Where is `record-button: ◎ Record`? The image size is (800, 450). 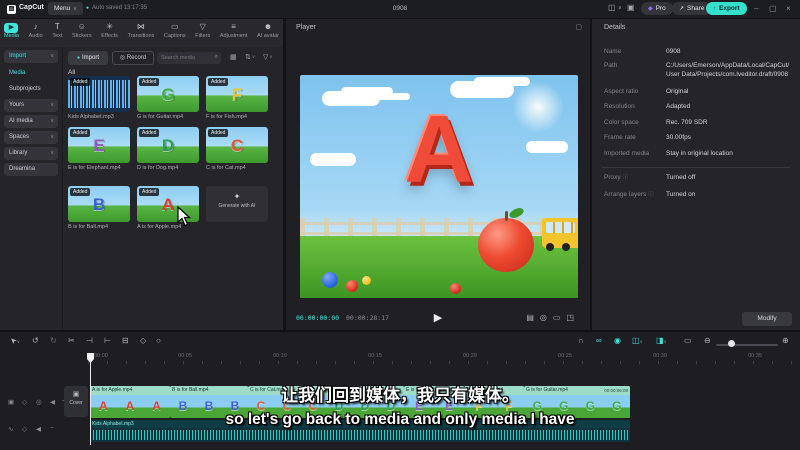
record-button: ◎ Record is located at coordinates (133, 58).